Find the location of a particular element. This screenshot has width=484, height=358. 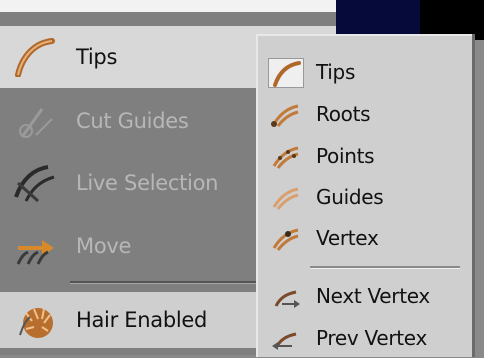

top-strip is located at coordinates (168, 6).